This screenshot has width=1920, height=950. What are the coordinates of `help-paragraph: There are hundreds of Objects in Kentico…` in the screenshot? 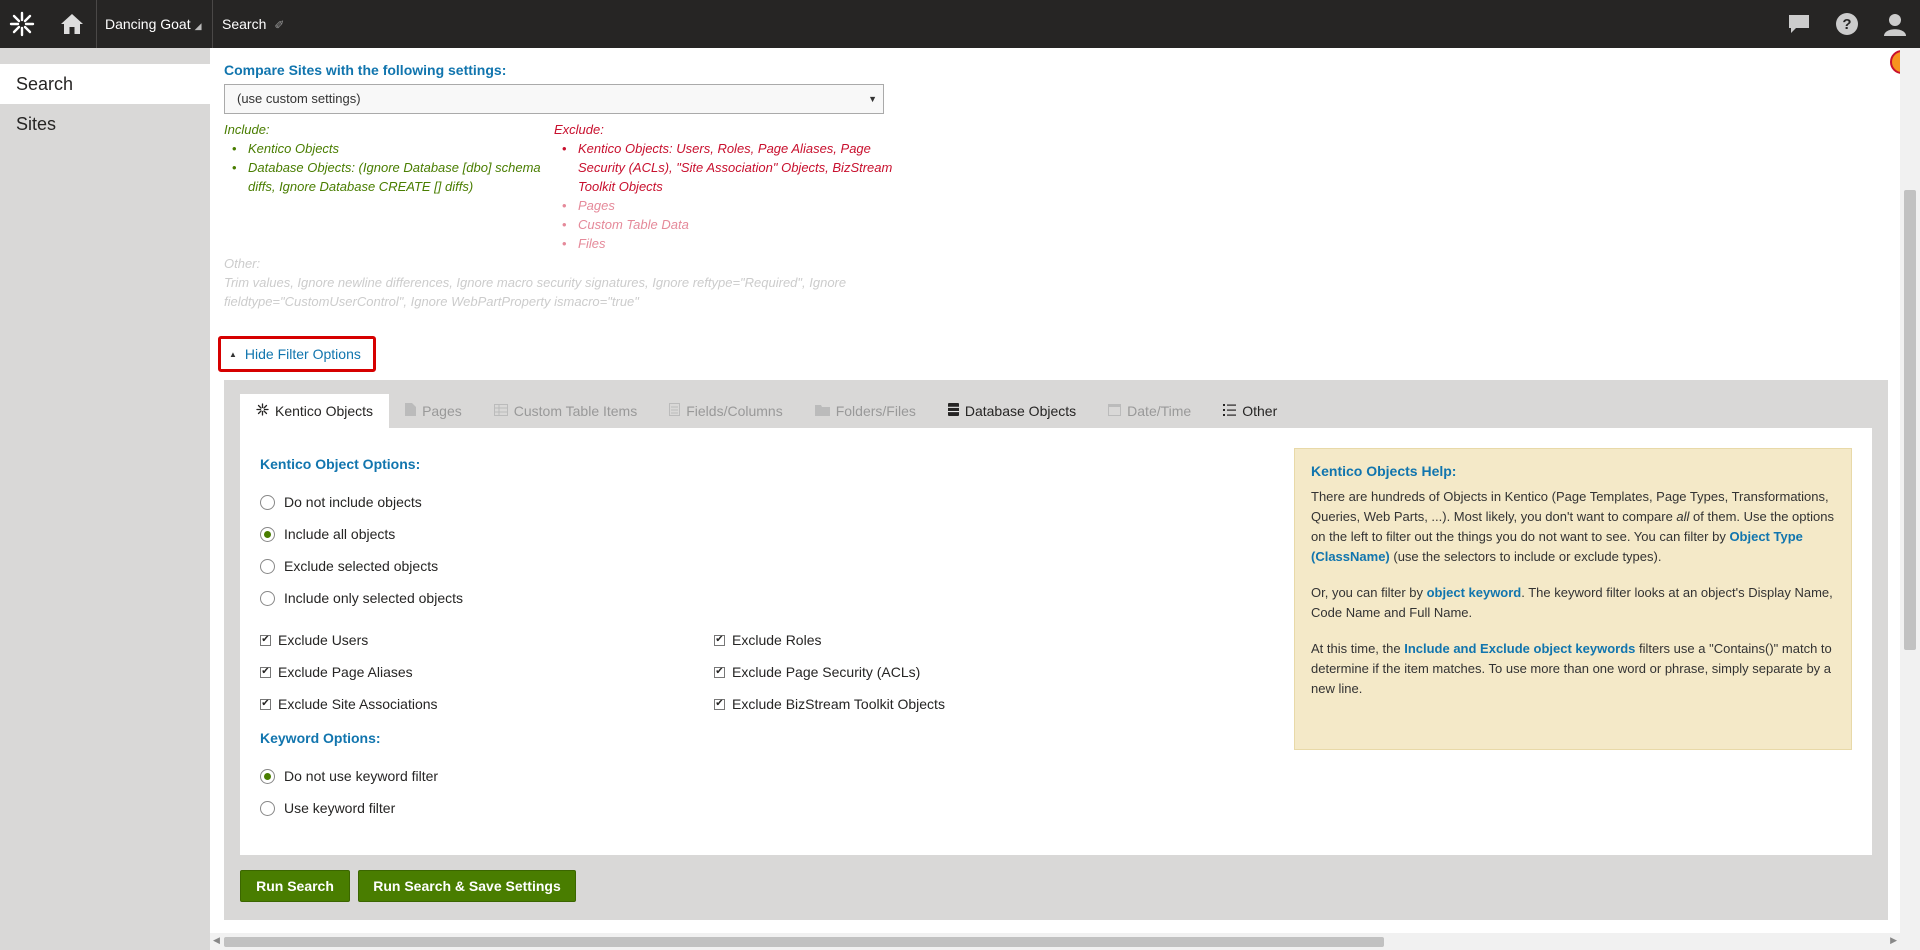 It's located at (1573, 527).